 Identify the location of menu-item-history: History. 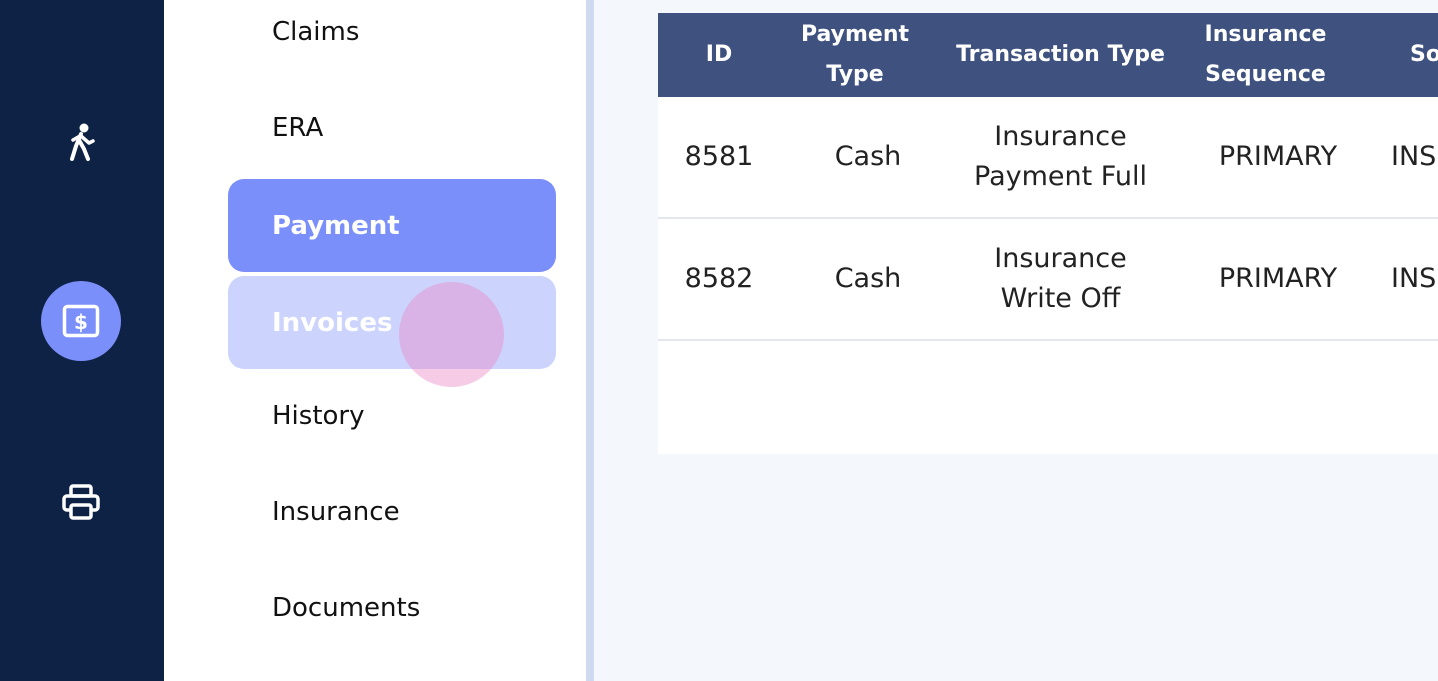
(392, 415).